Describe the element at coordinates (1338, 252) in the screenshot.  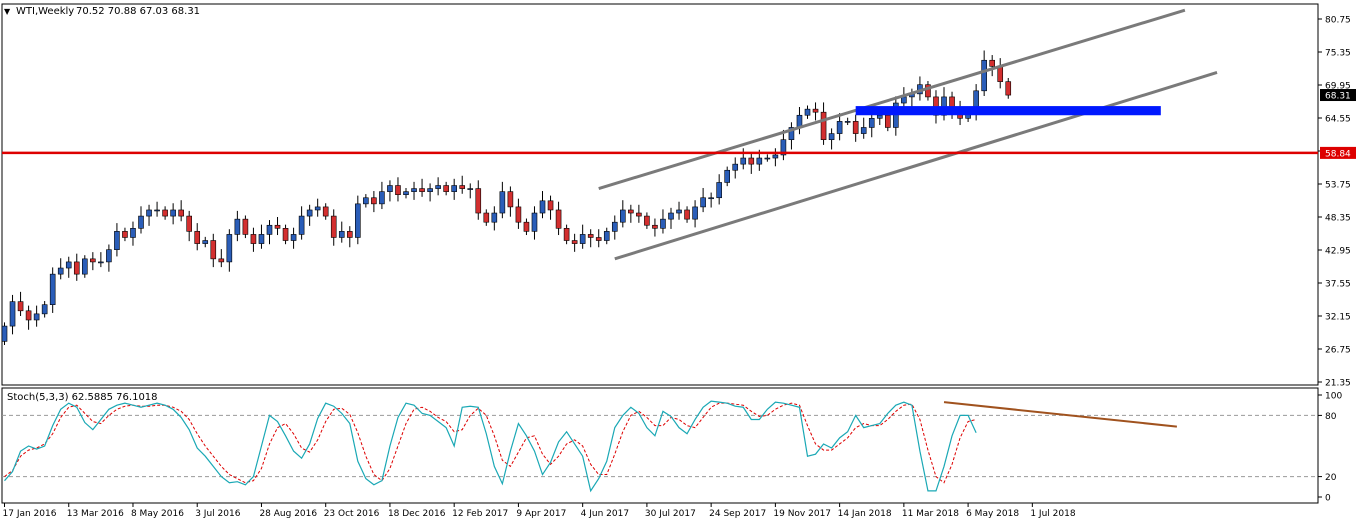
I see `y-tick-label: 42.95` at that location.